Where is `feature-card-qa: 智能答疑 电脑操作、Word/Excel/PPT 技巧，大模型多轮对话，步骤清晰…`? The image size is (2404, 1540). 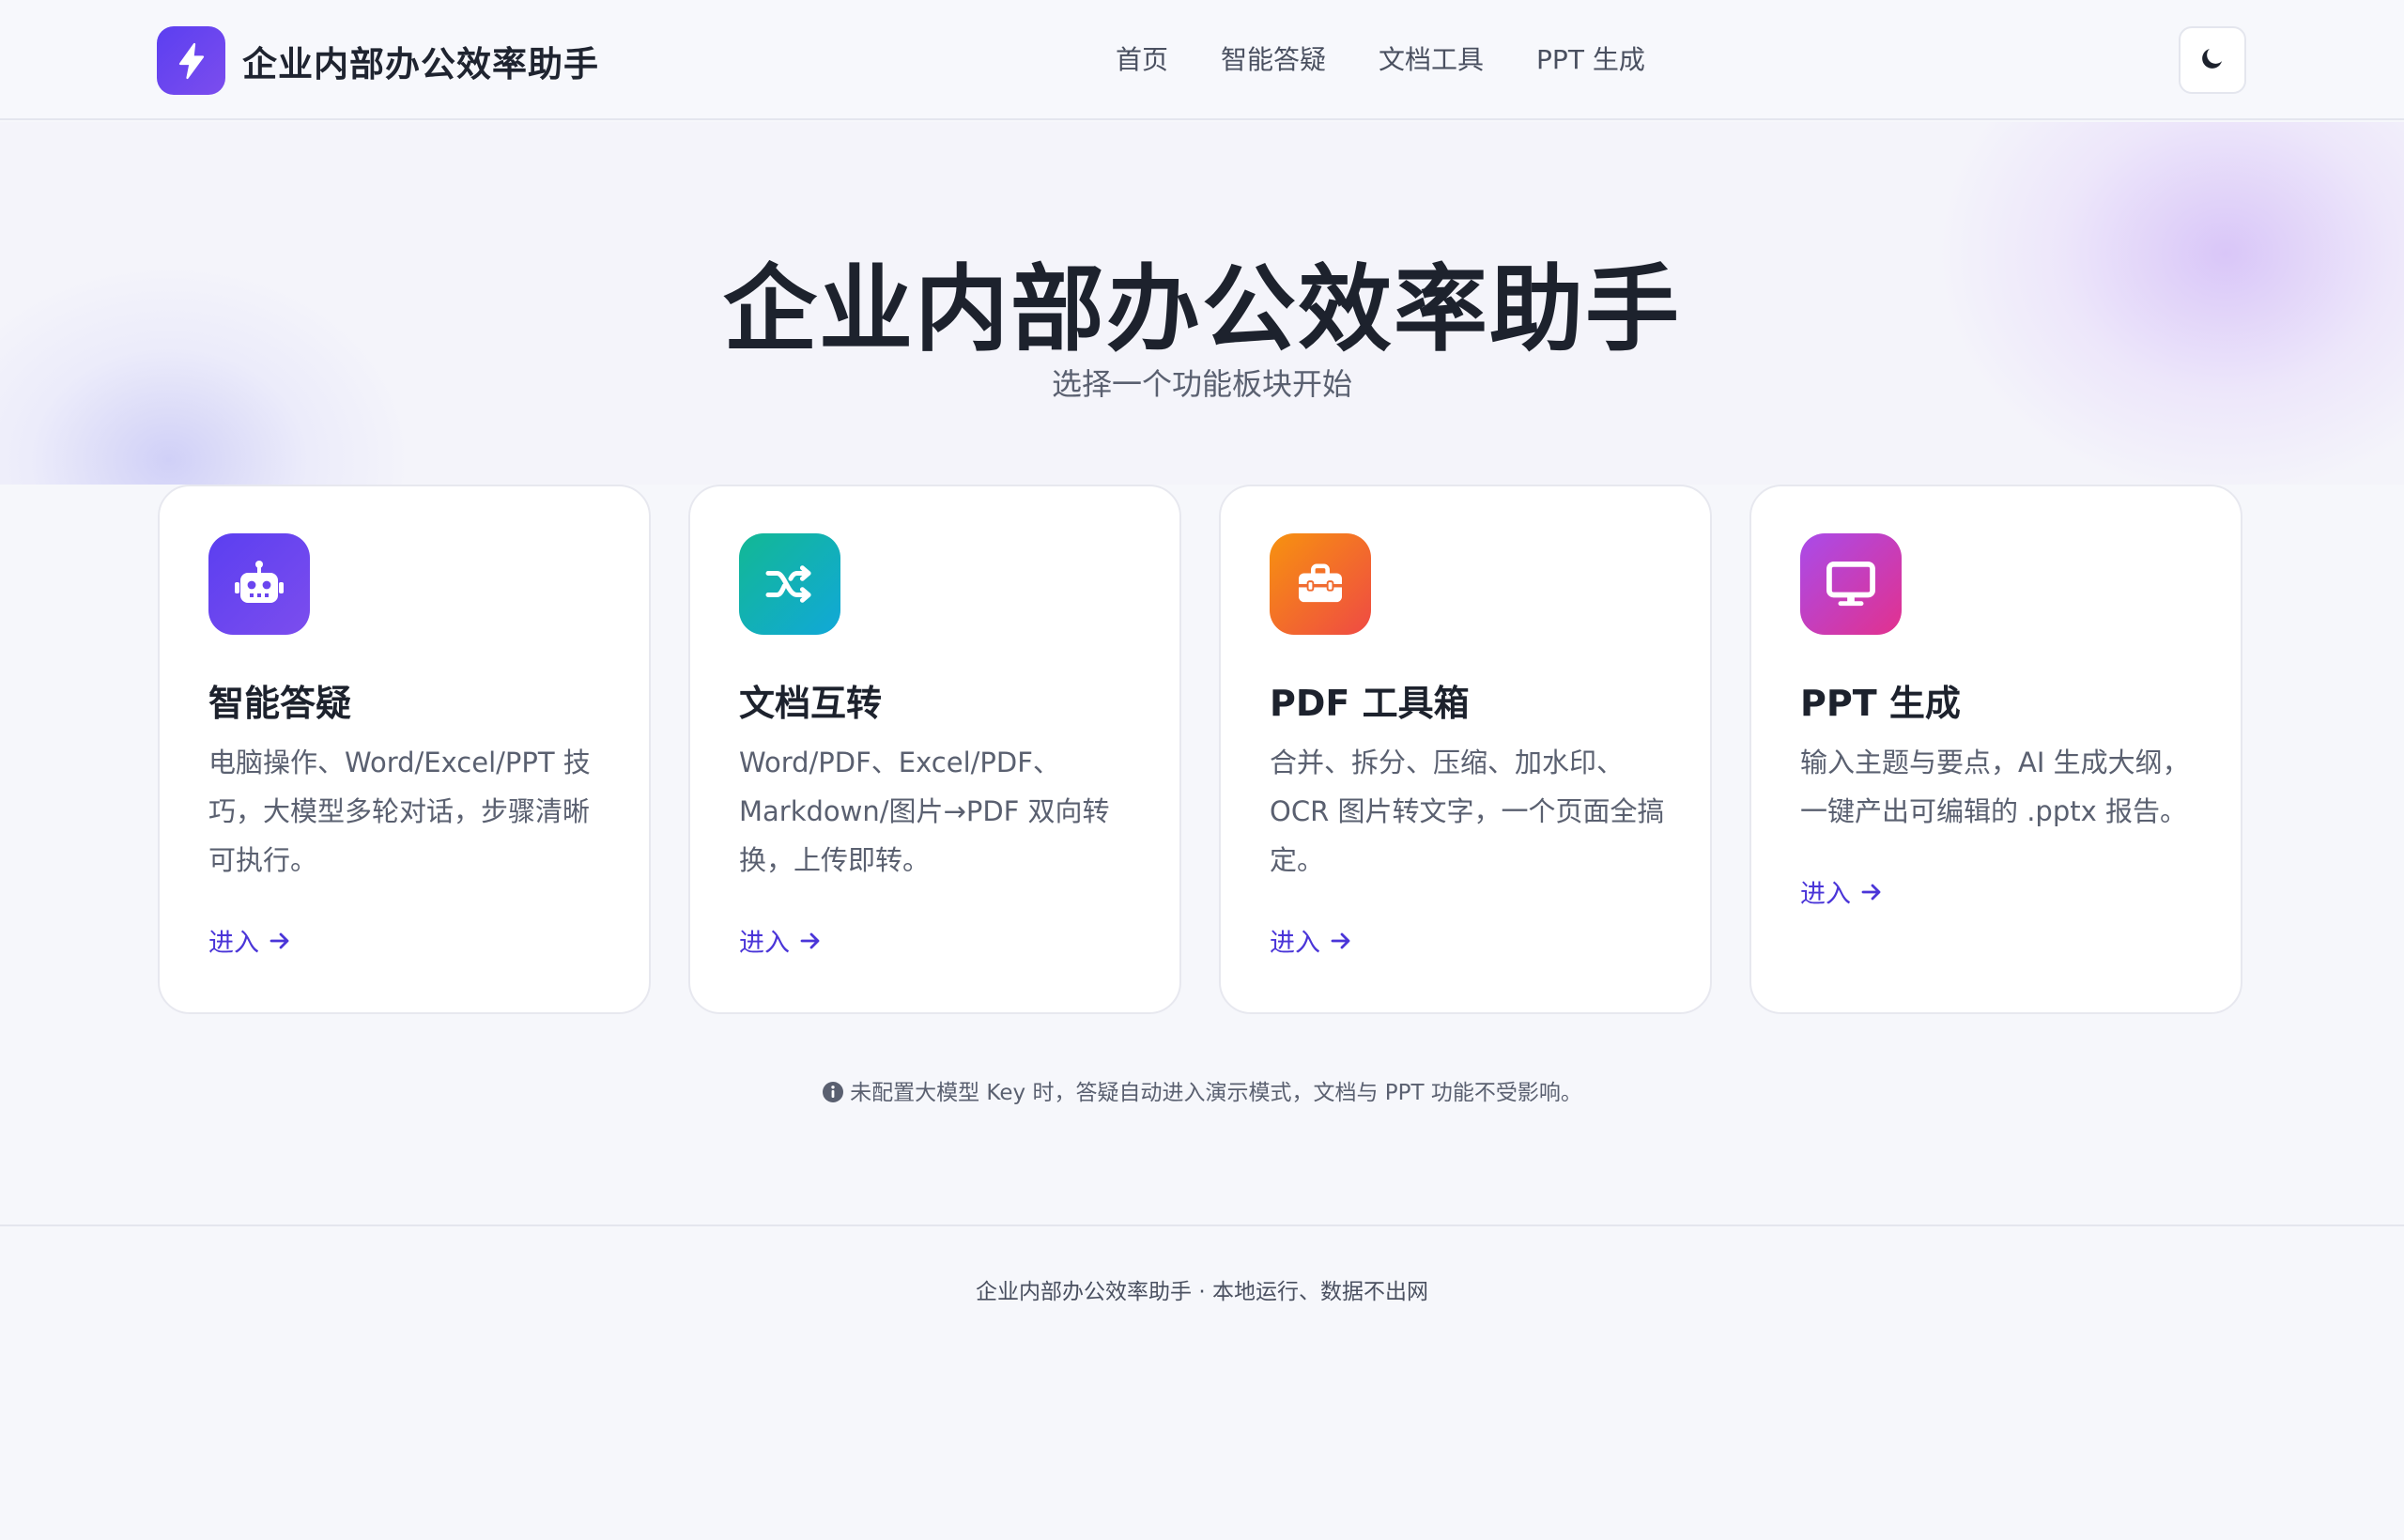
feature-card-qa: 智能答疑 电脑操作、Word/Excel/PPT 技巧，大模型多轮对话，步骤清晰… is located at coordinates (404, 749).